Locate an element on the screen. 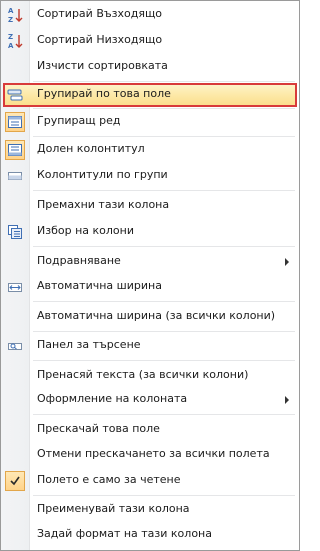 The image size is (320, 551). menu-item-label: Групиращ ред is located at coordinates (79, 120).